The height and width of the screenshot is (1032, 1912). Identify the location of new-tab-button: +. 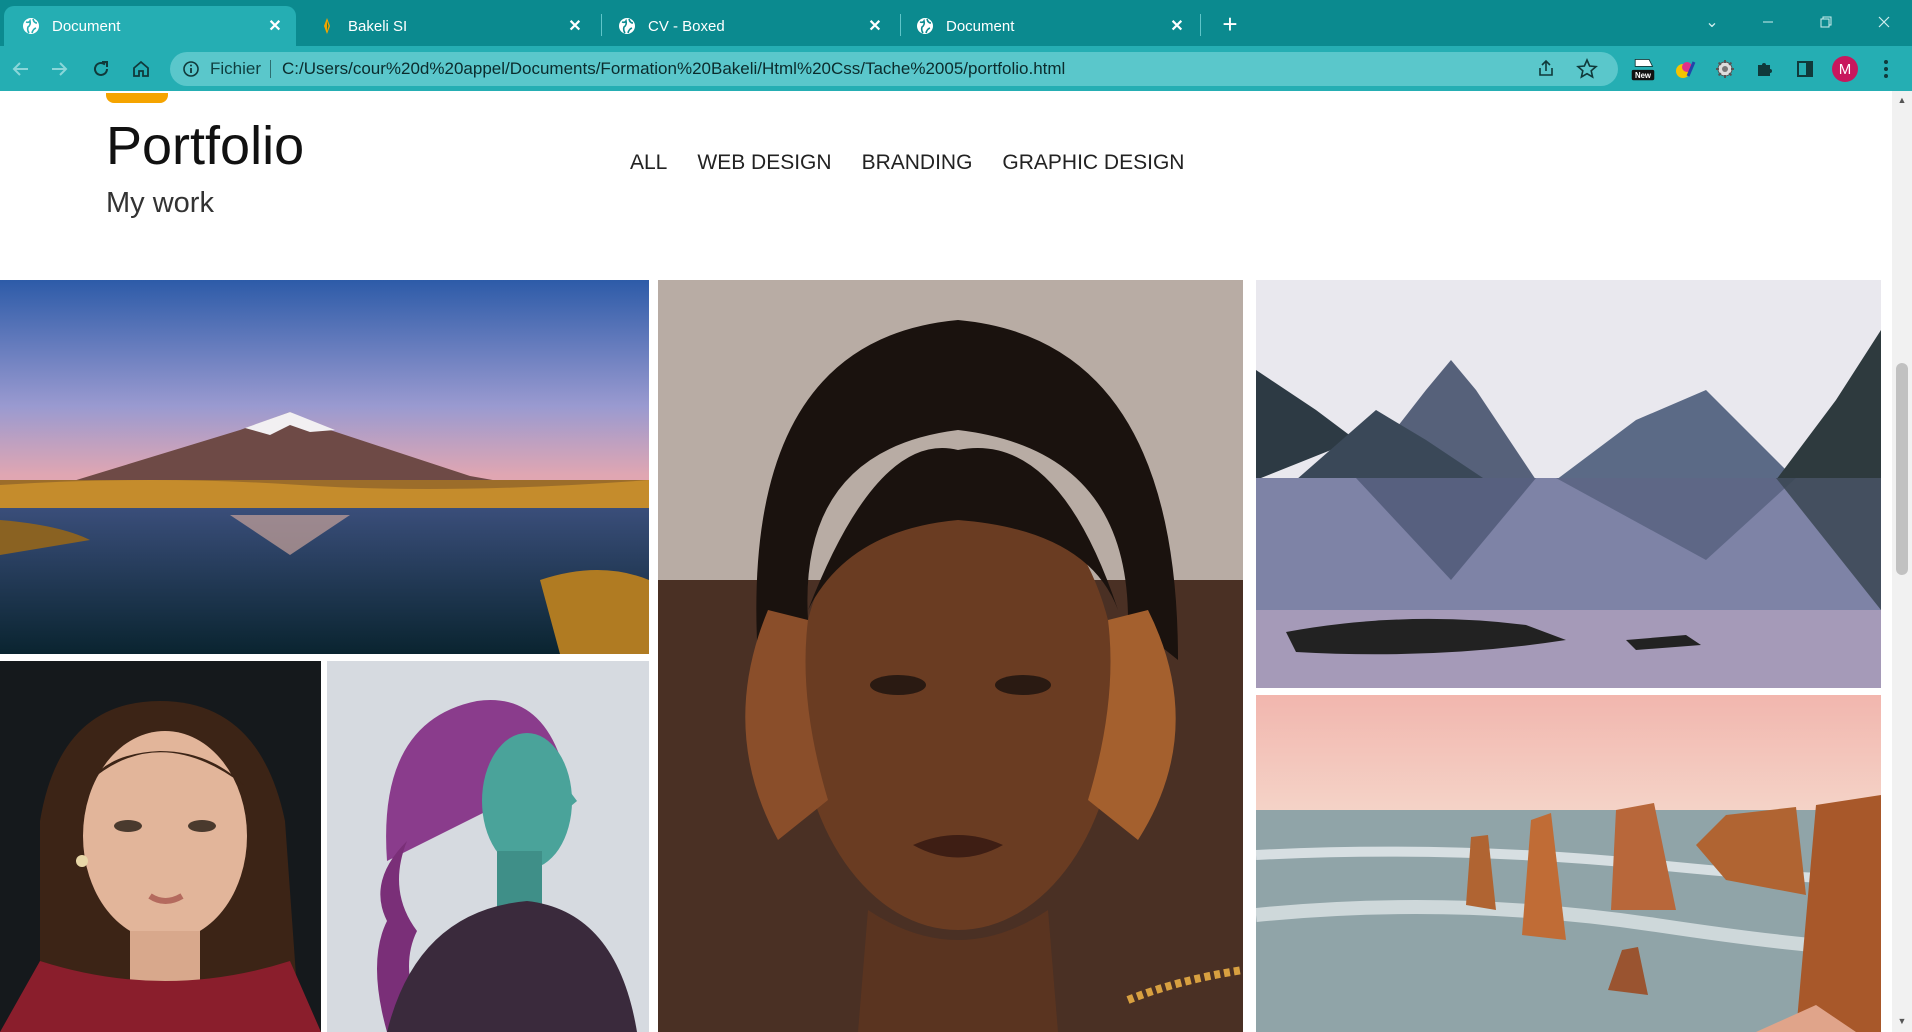
(1230, 24).